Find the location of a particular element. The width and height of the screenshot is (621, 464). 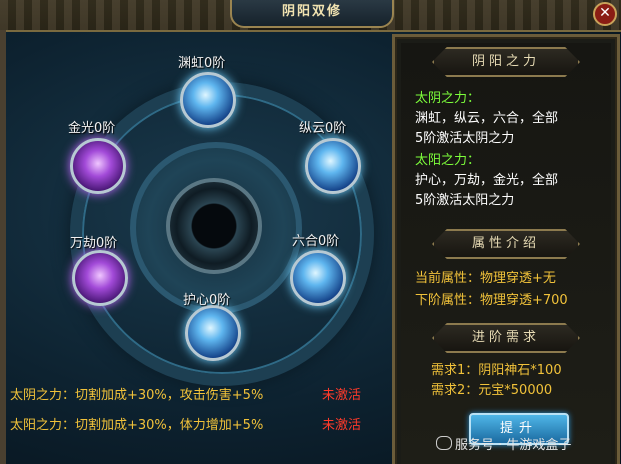

orb-jinguang-label: 金光0阶 is located at coordinates (92, 128).